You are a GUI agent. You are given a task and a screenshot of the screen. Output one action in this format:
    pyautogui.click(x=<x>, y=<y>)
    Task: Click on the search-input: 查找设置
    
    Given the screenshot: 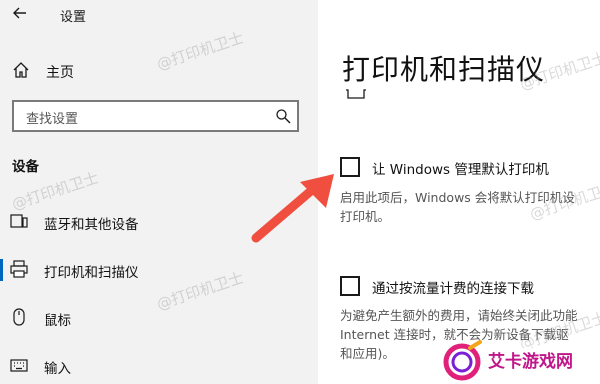 What is the action you would take?
    pyautogui.click(x=155, y=116)
    